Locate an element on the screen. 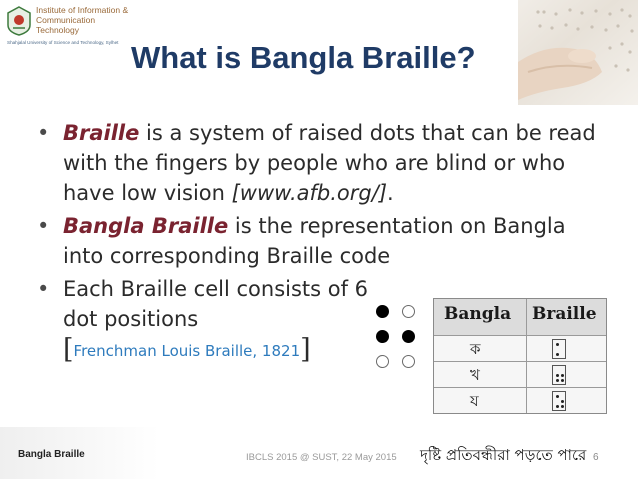 The height and width of the screenshot is (479, 638). logo-line-2: Communication is located at coordinates (66, 20).